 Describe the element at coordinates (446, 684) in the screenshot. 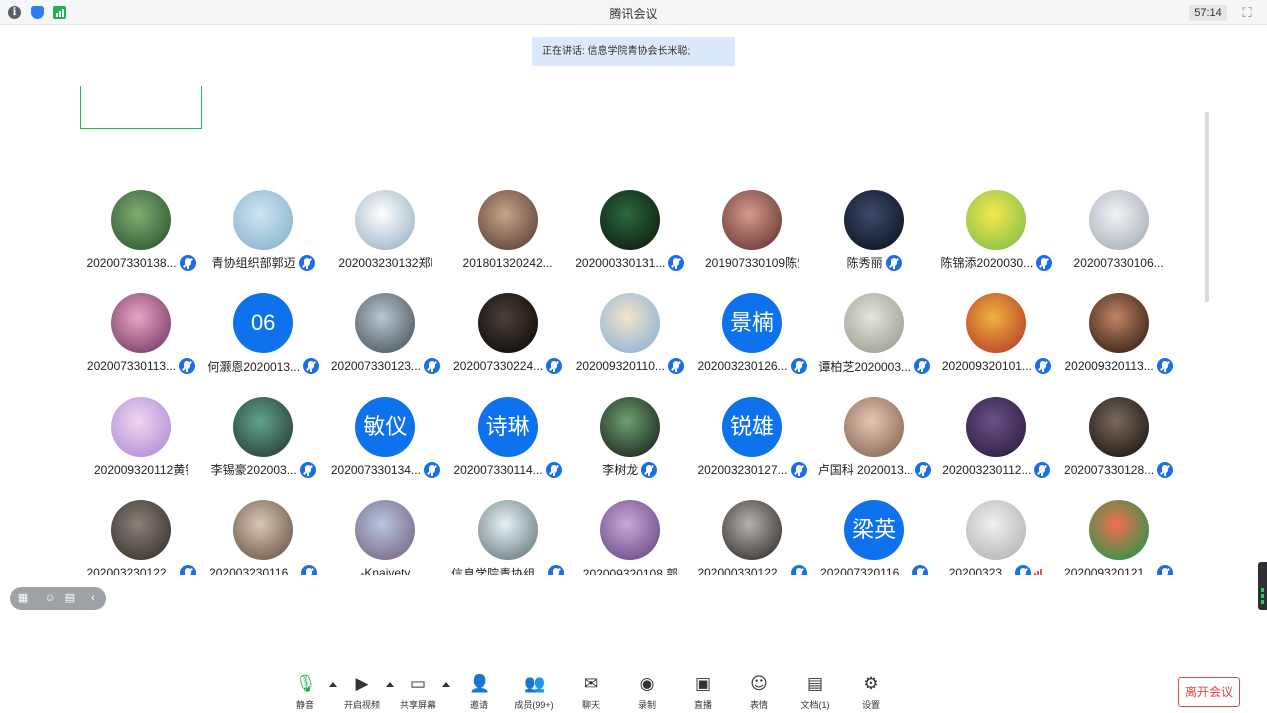

I see `chevron-up-icon` at that location.